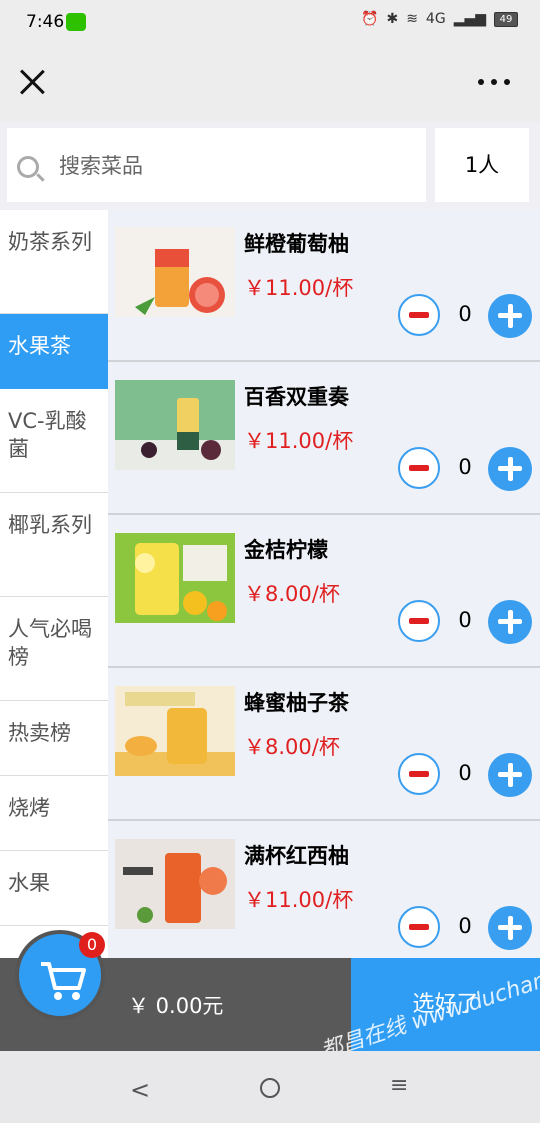 This screenshot has height=1123, width=540. I want to click on category-item-bbq: 烧烤, so click(54, 813).